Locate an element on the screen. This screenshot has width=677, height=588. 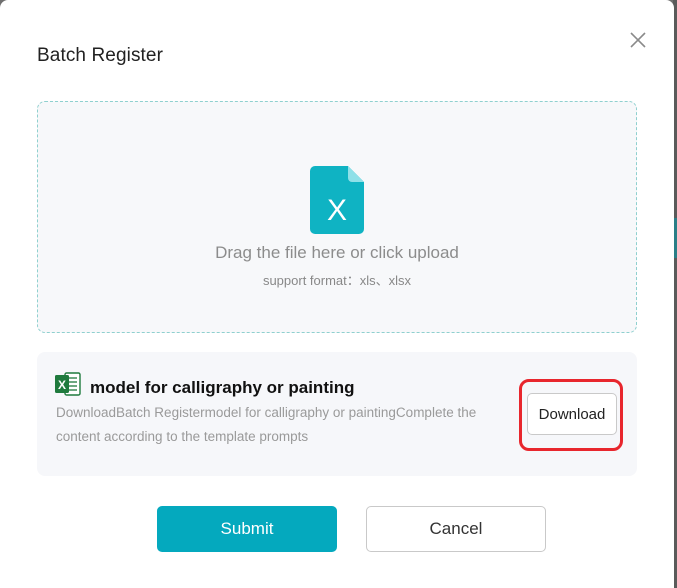
cancel-button: Cancel is located at coordinates (456, 529).